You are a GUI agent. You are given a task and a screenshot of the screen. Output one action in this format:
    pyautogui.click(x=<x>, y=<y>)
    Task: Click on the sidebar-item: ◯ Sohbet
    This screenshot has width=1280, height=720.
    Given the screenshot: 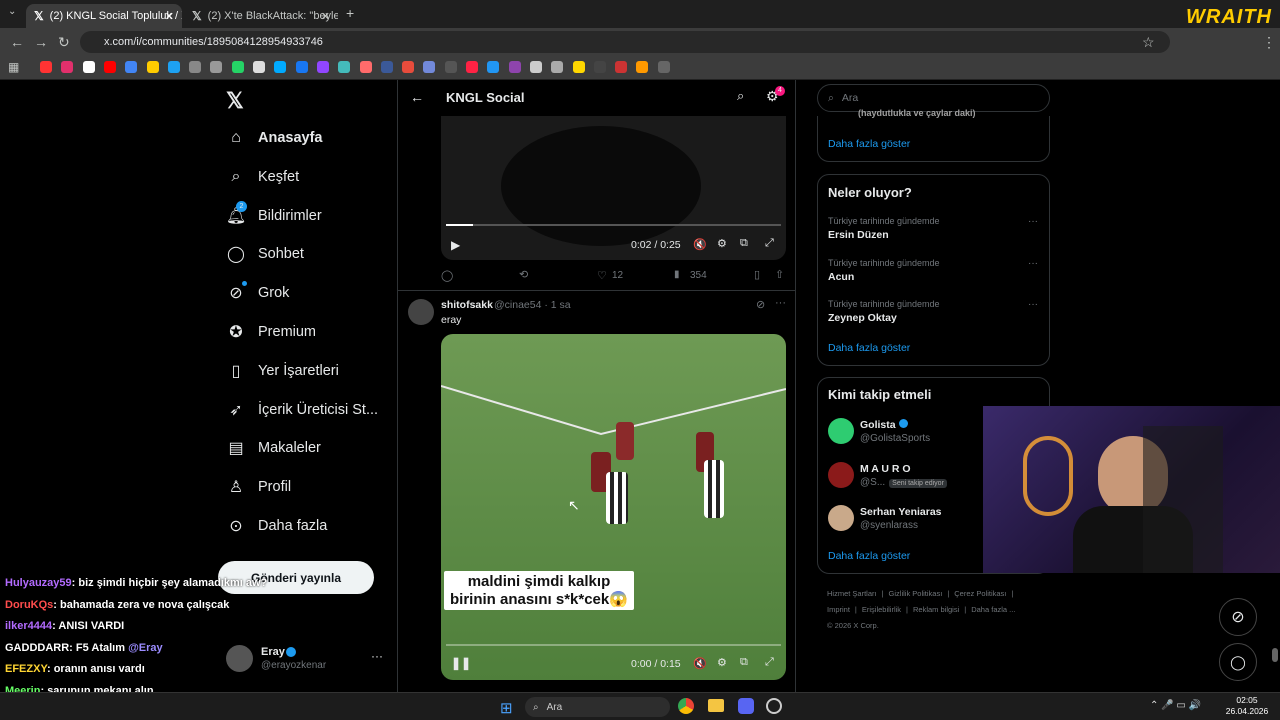 What is the action you would take?
    pyautogui.click(x=265, y=254)
    